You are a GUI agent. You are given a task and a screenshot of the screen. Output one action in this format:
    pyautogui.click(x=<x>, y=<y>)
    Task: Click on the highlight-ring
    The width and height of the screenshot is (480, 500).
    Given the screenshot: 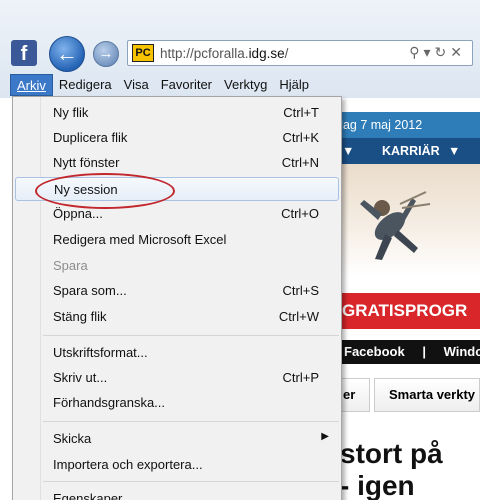 What is the action you would take?
    pyautogui.click(x=105, y=191)
    